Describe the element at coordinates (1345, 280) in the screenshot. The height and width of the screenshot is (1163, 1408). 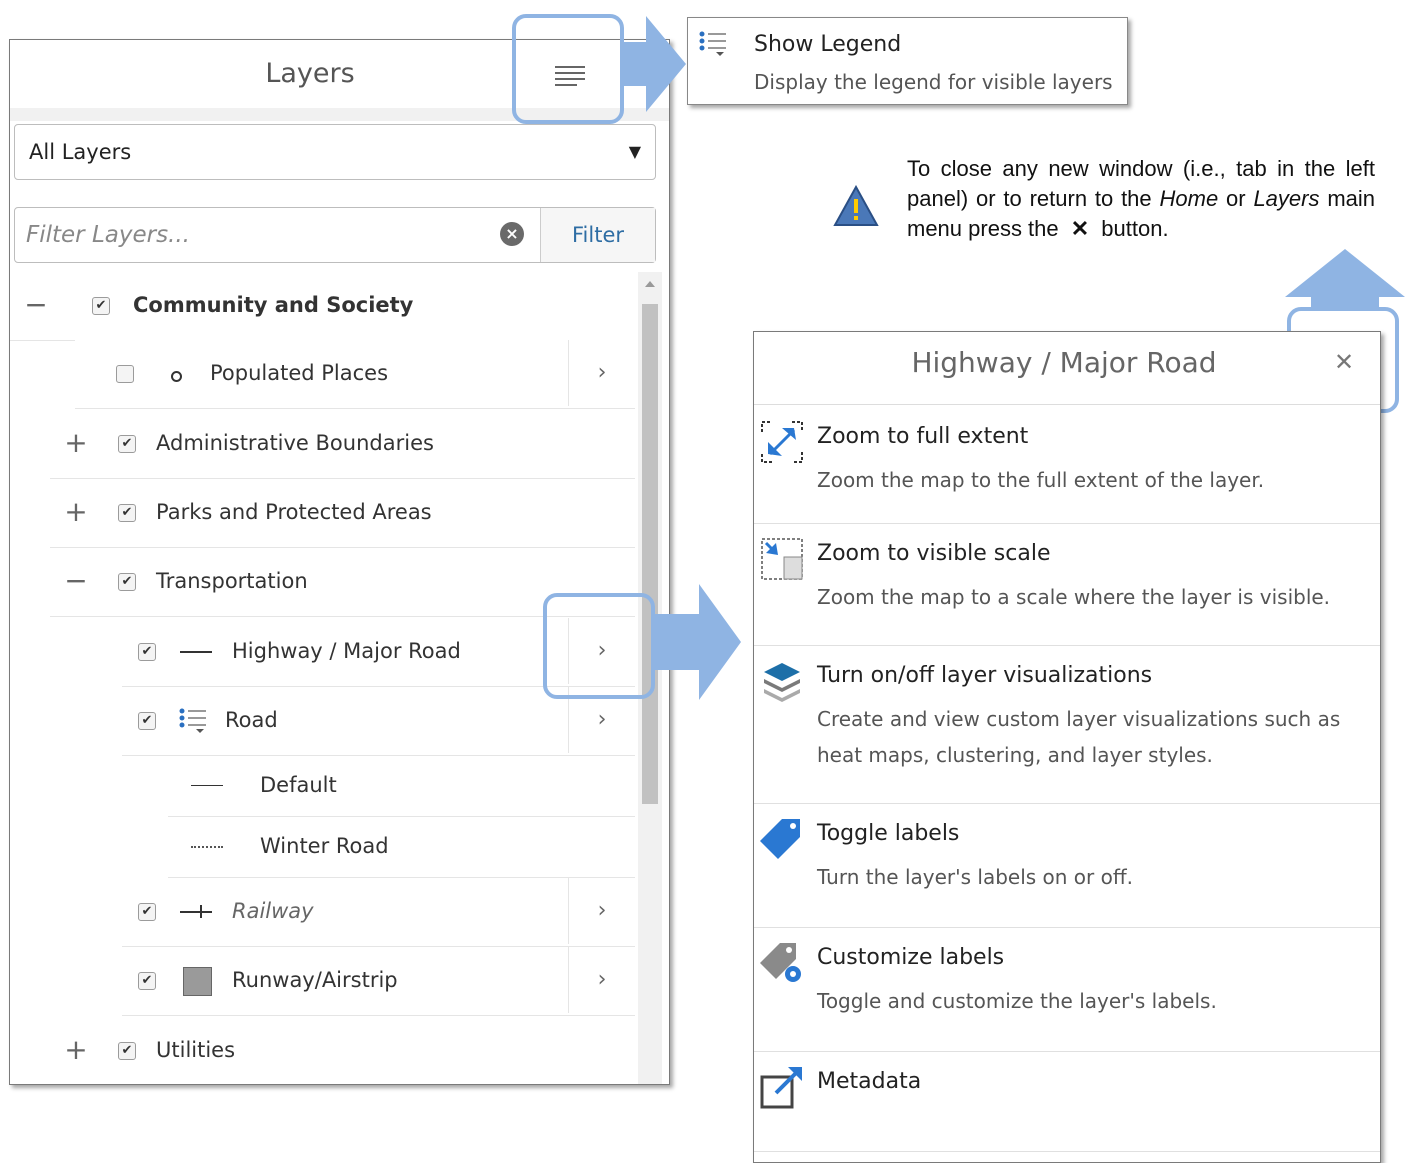
I see `arrow-up-icon` at that location.